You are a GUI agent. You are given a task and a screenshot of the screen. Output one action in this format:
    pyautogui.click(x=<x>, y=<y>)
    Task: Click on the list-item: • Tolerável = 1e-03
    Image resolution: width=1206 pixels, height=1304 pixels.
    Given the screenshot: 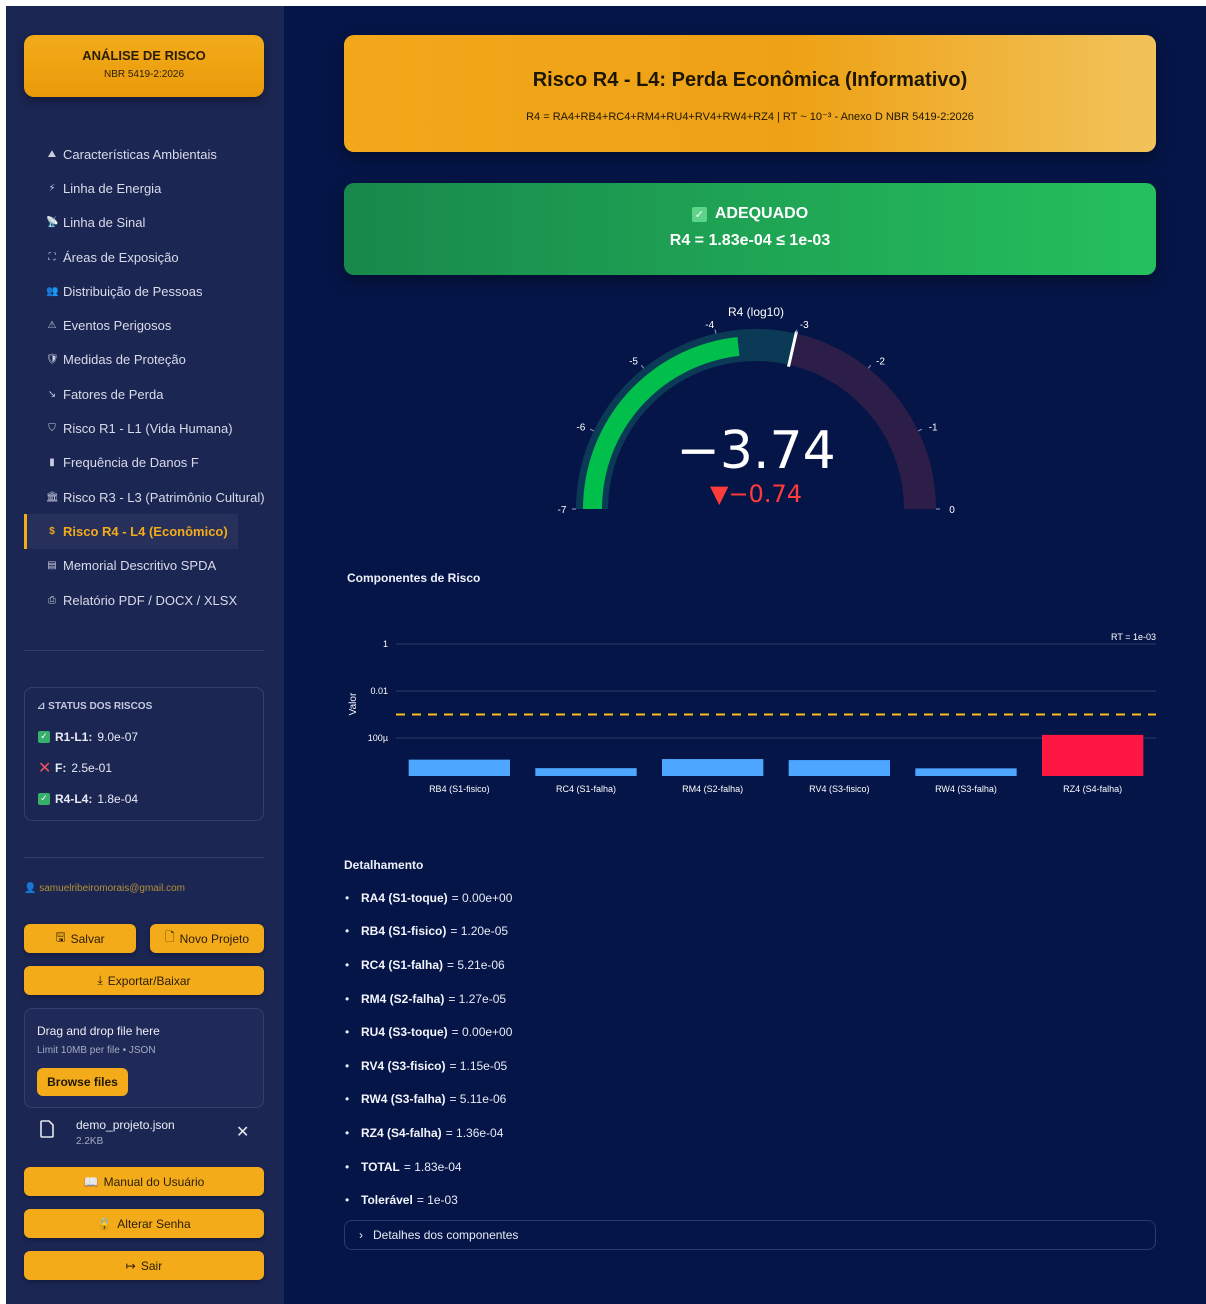 What is the action you would take?
    pyautogui.click(x=750, y=1200)
    